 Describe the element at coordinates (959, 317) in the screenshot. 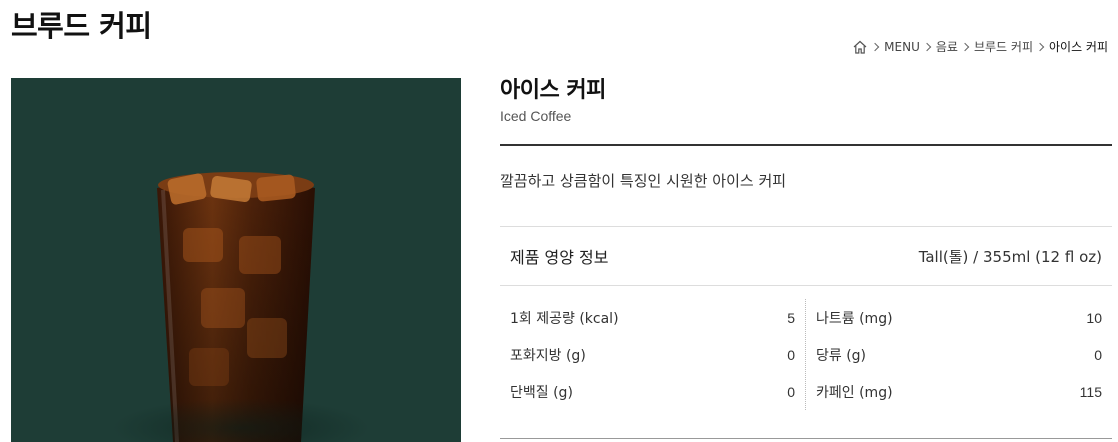

I see `nutrition-row: 나트륨 (mg) 10` at that location.